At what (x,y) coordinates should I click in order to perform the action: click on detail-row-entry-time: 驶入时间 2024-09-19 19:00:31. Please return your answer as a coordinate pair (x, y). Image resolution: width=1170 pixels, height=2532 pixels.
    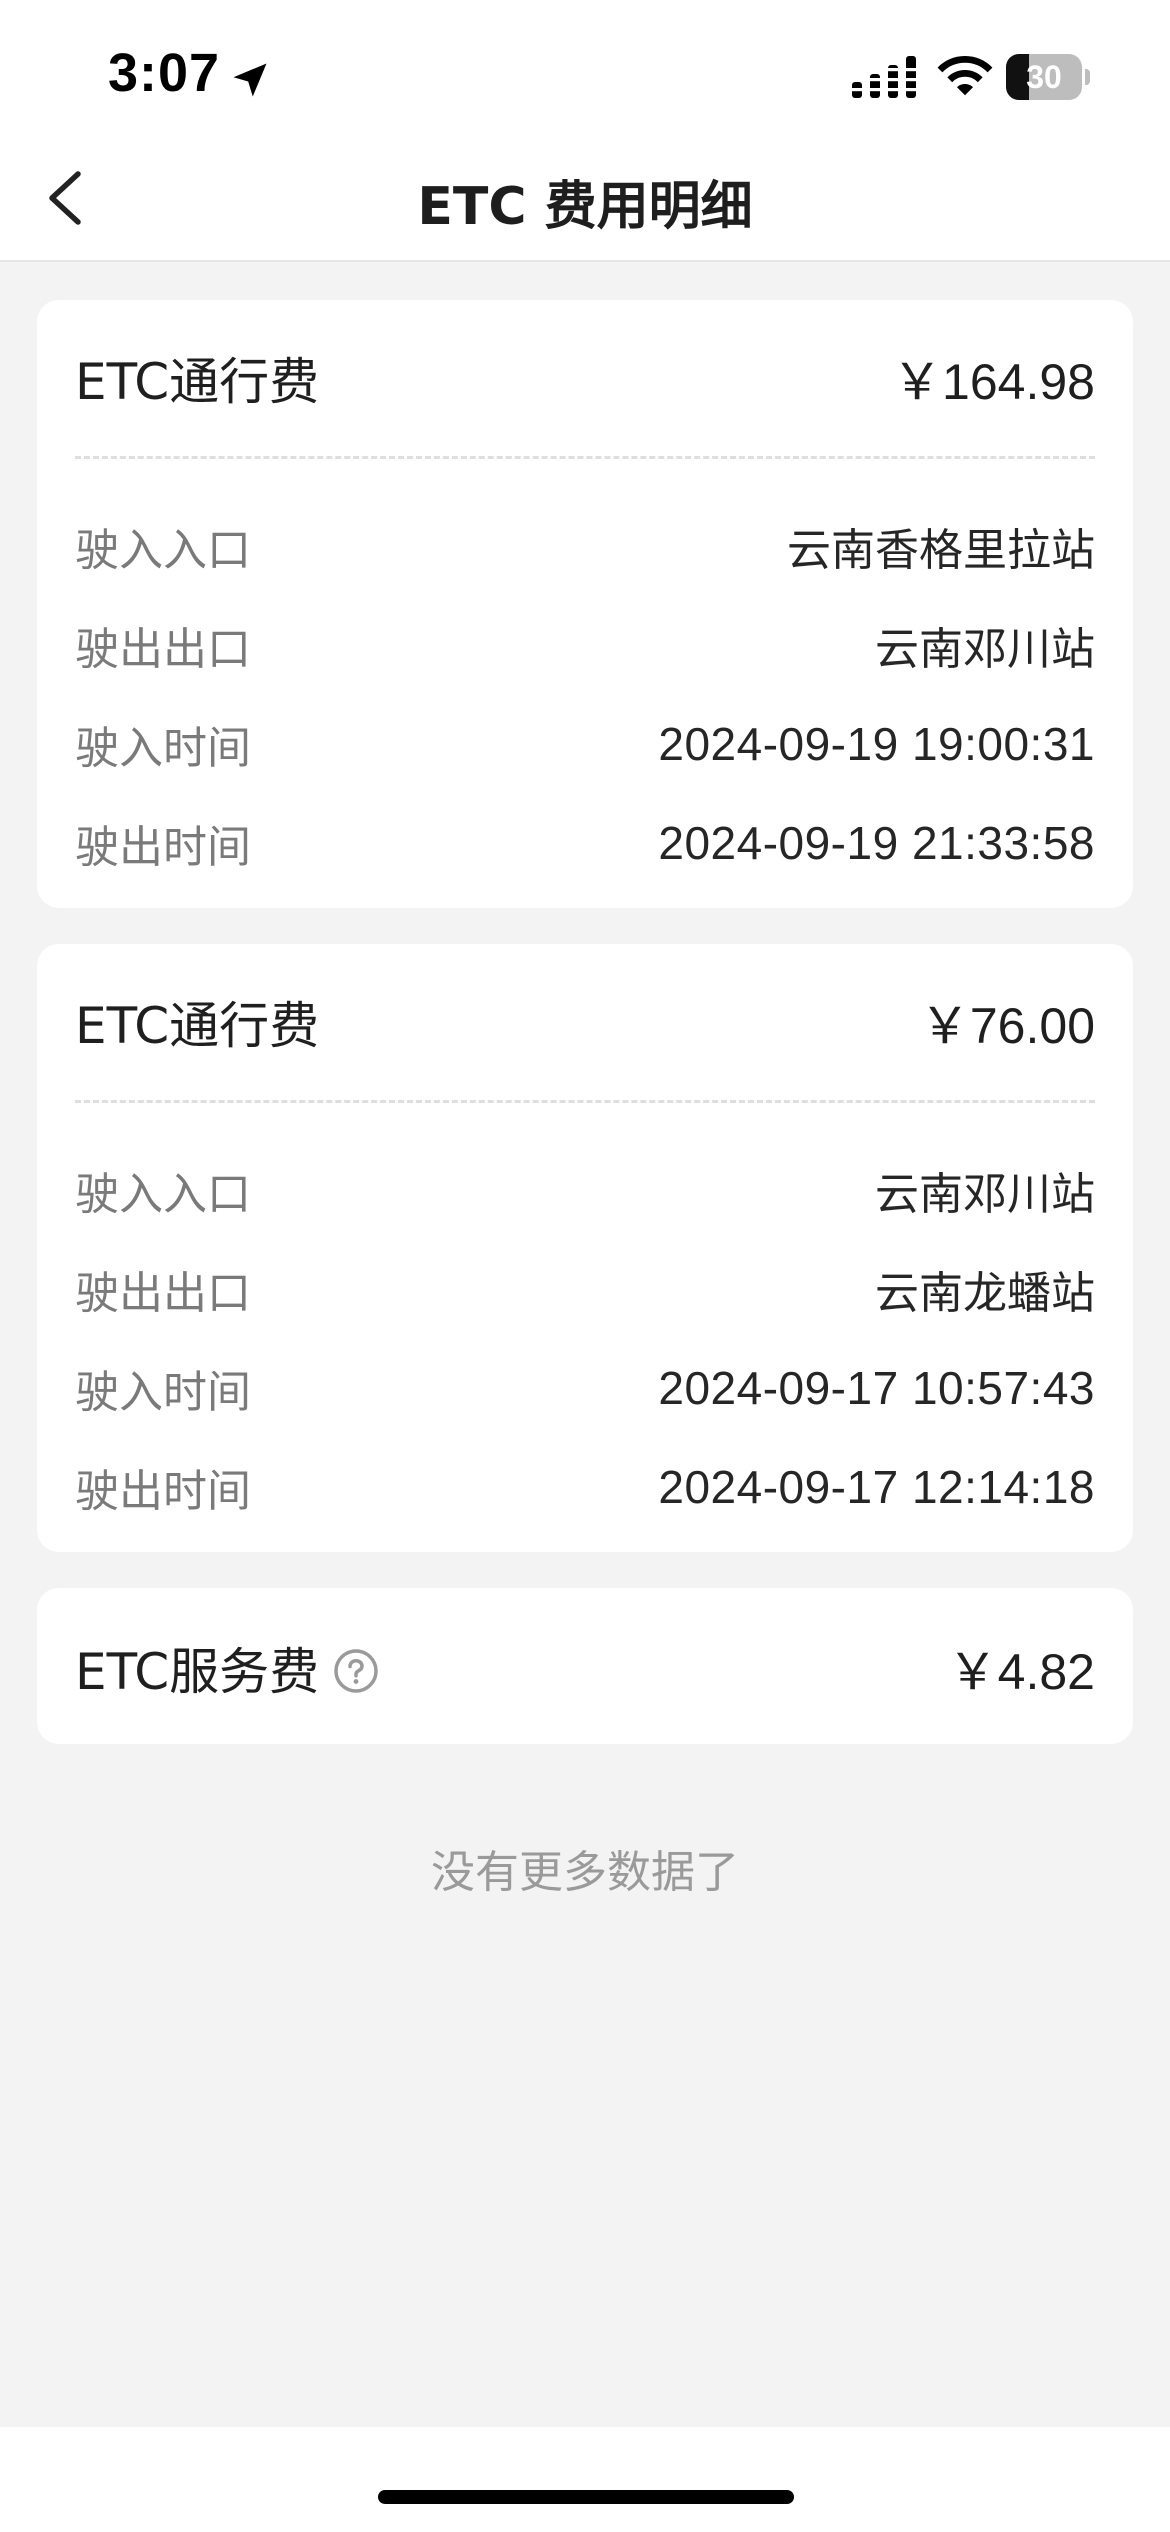
    Looking at the image, I should click on (585, 743).